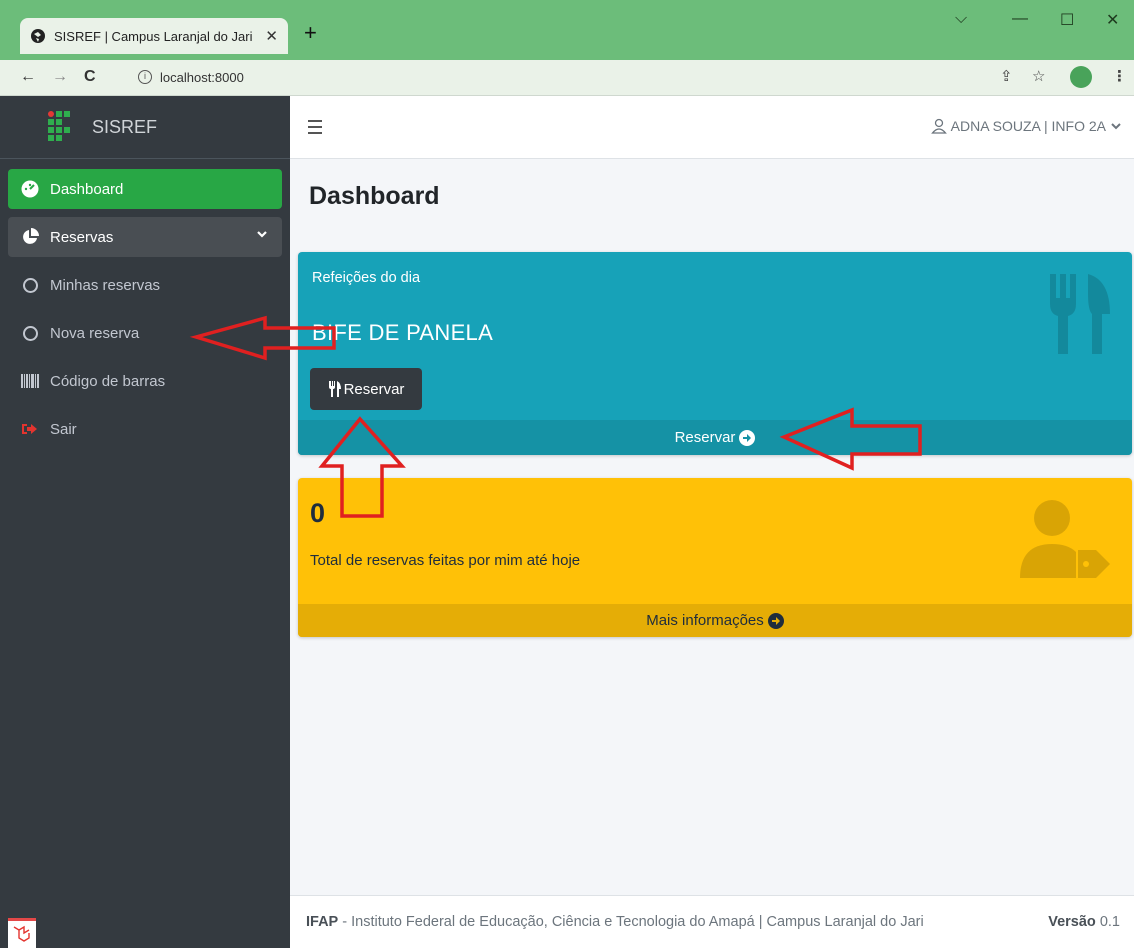 This screenshot has width=1134, height=948. What do you see at coordinates (108, 381) in the screenshot?
I see `sidebar-item-label: Código de barras` at bounding box center [108, 381].